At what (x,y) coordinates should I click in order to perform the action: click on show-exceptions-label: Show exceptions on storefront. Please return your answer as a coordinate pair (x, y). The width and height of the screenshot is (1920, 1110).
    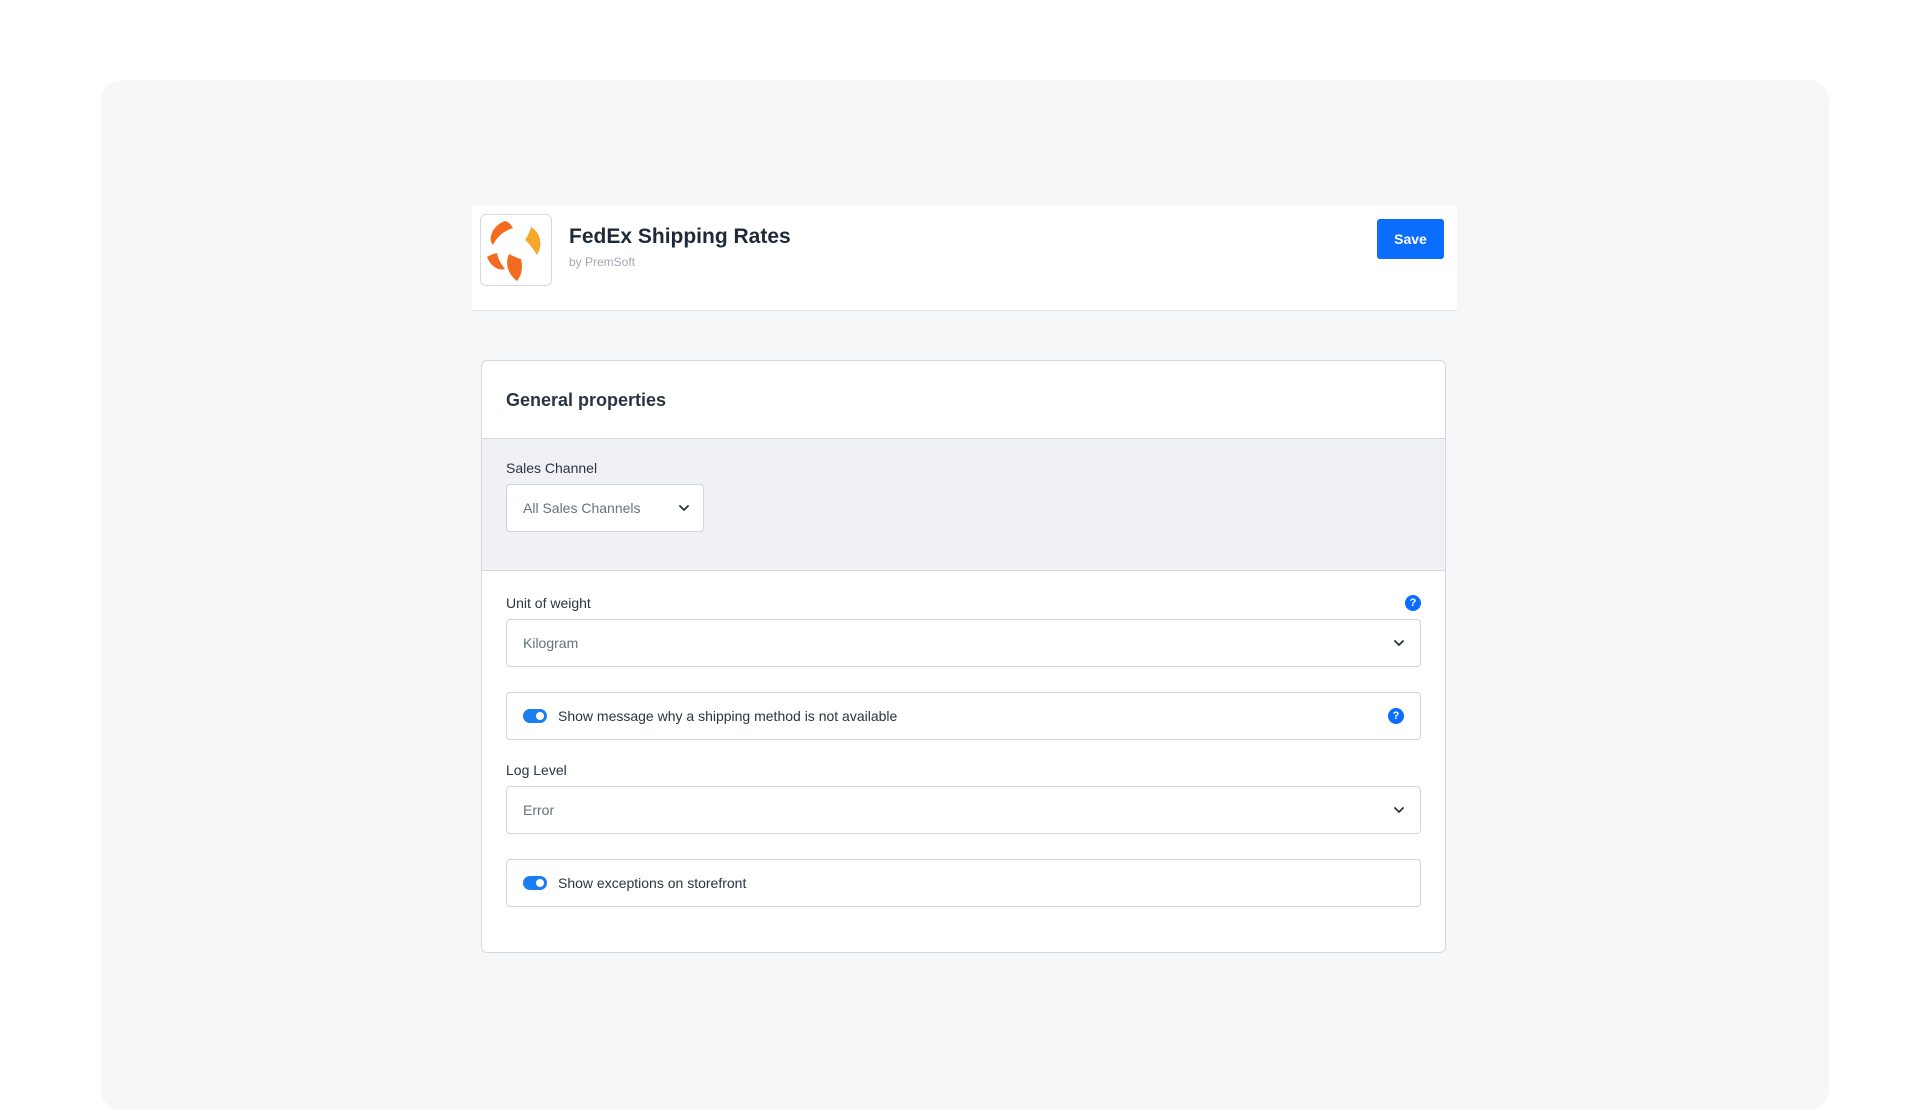
    Looking at the image, I should click on (652, 883).